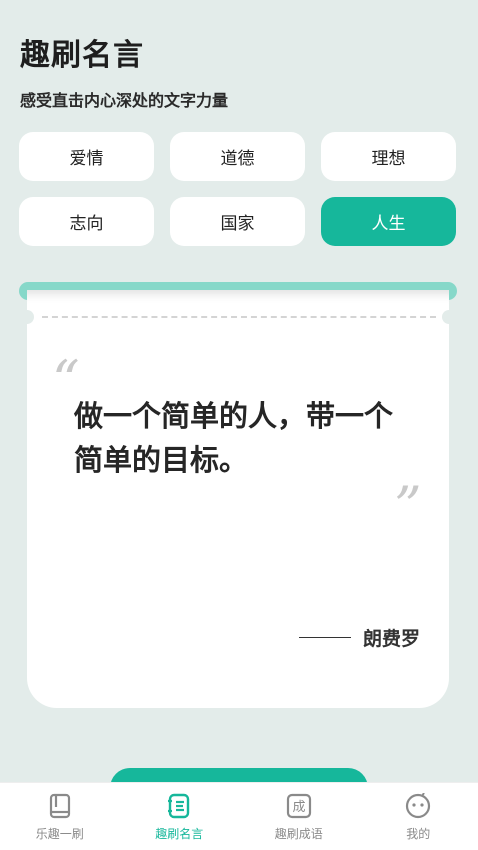 This screenshot has height=850, width=478. Describe the element at coordinates (418, 834) in the screenshot. I see `tab-label: 我的` at that location.